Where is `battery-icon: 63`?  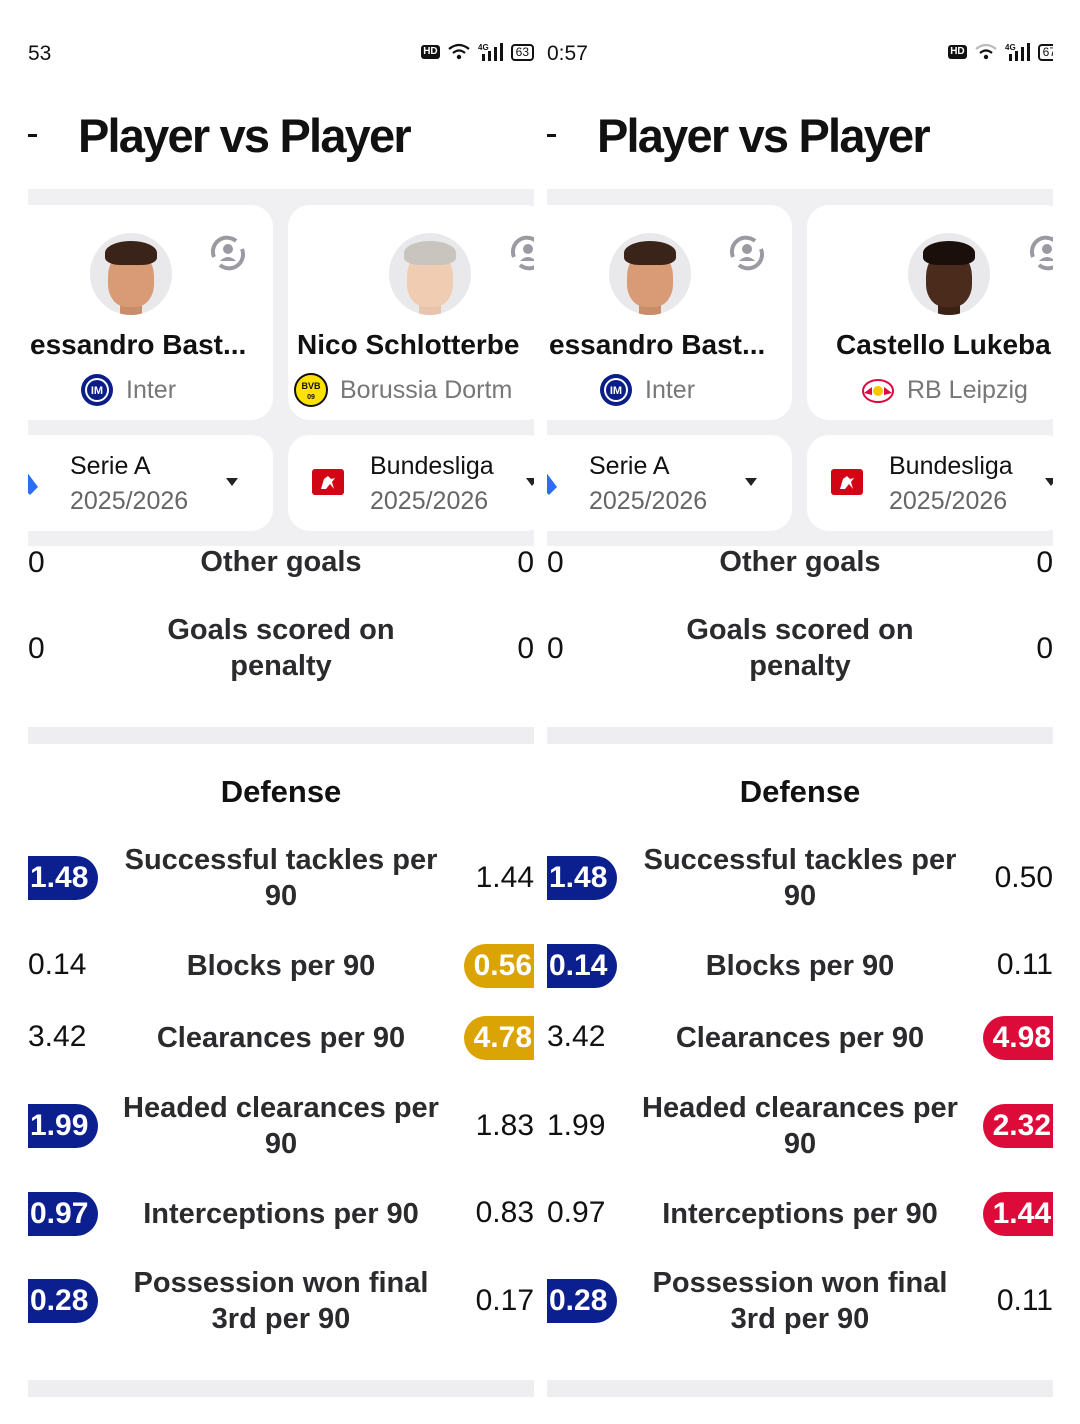
battery-icon: 63 is located at coordinates (522, 52).